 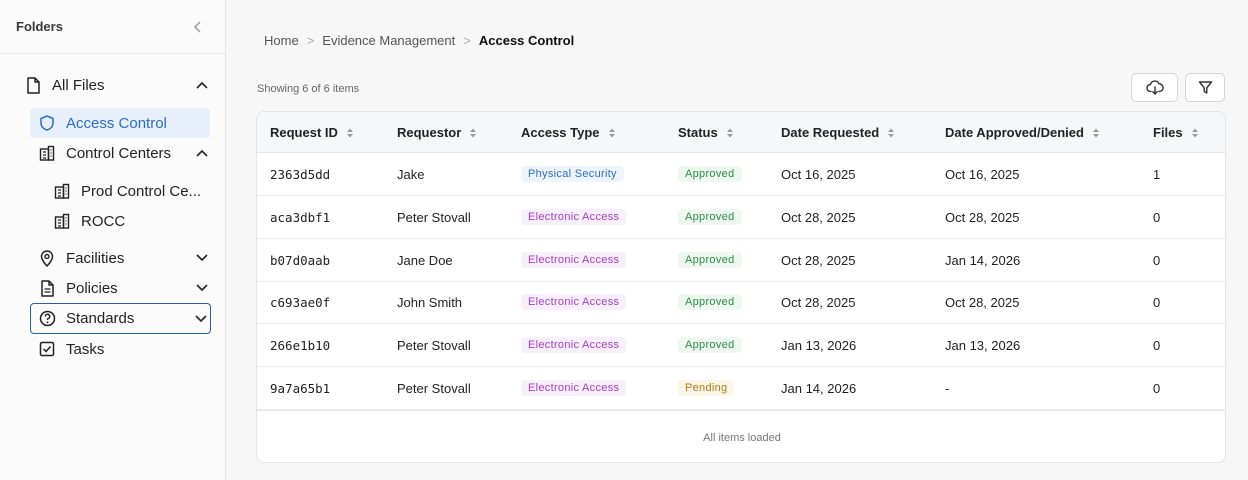 I want to click on question-circle-icon, so click(x=47, y=319).